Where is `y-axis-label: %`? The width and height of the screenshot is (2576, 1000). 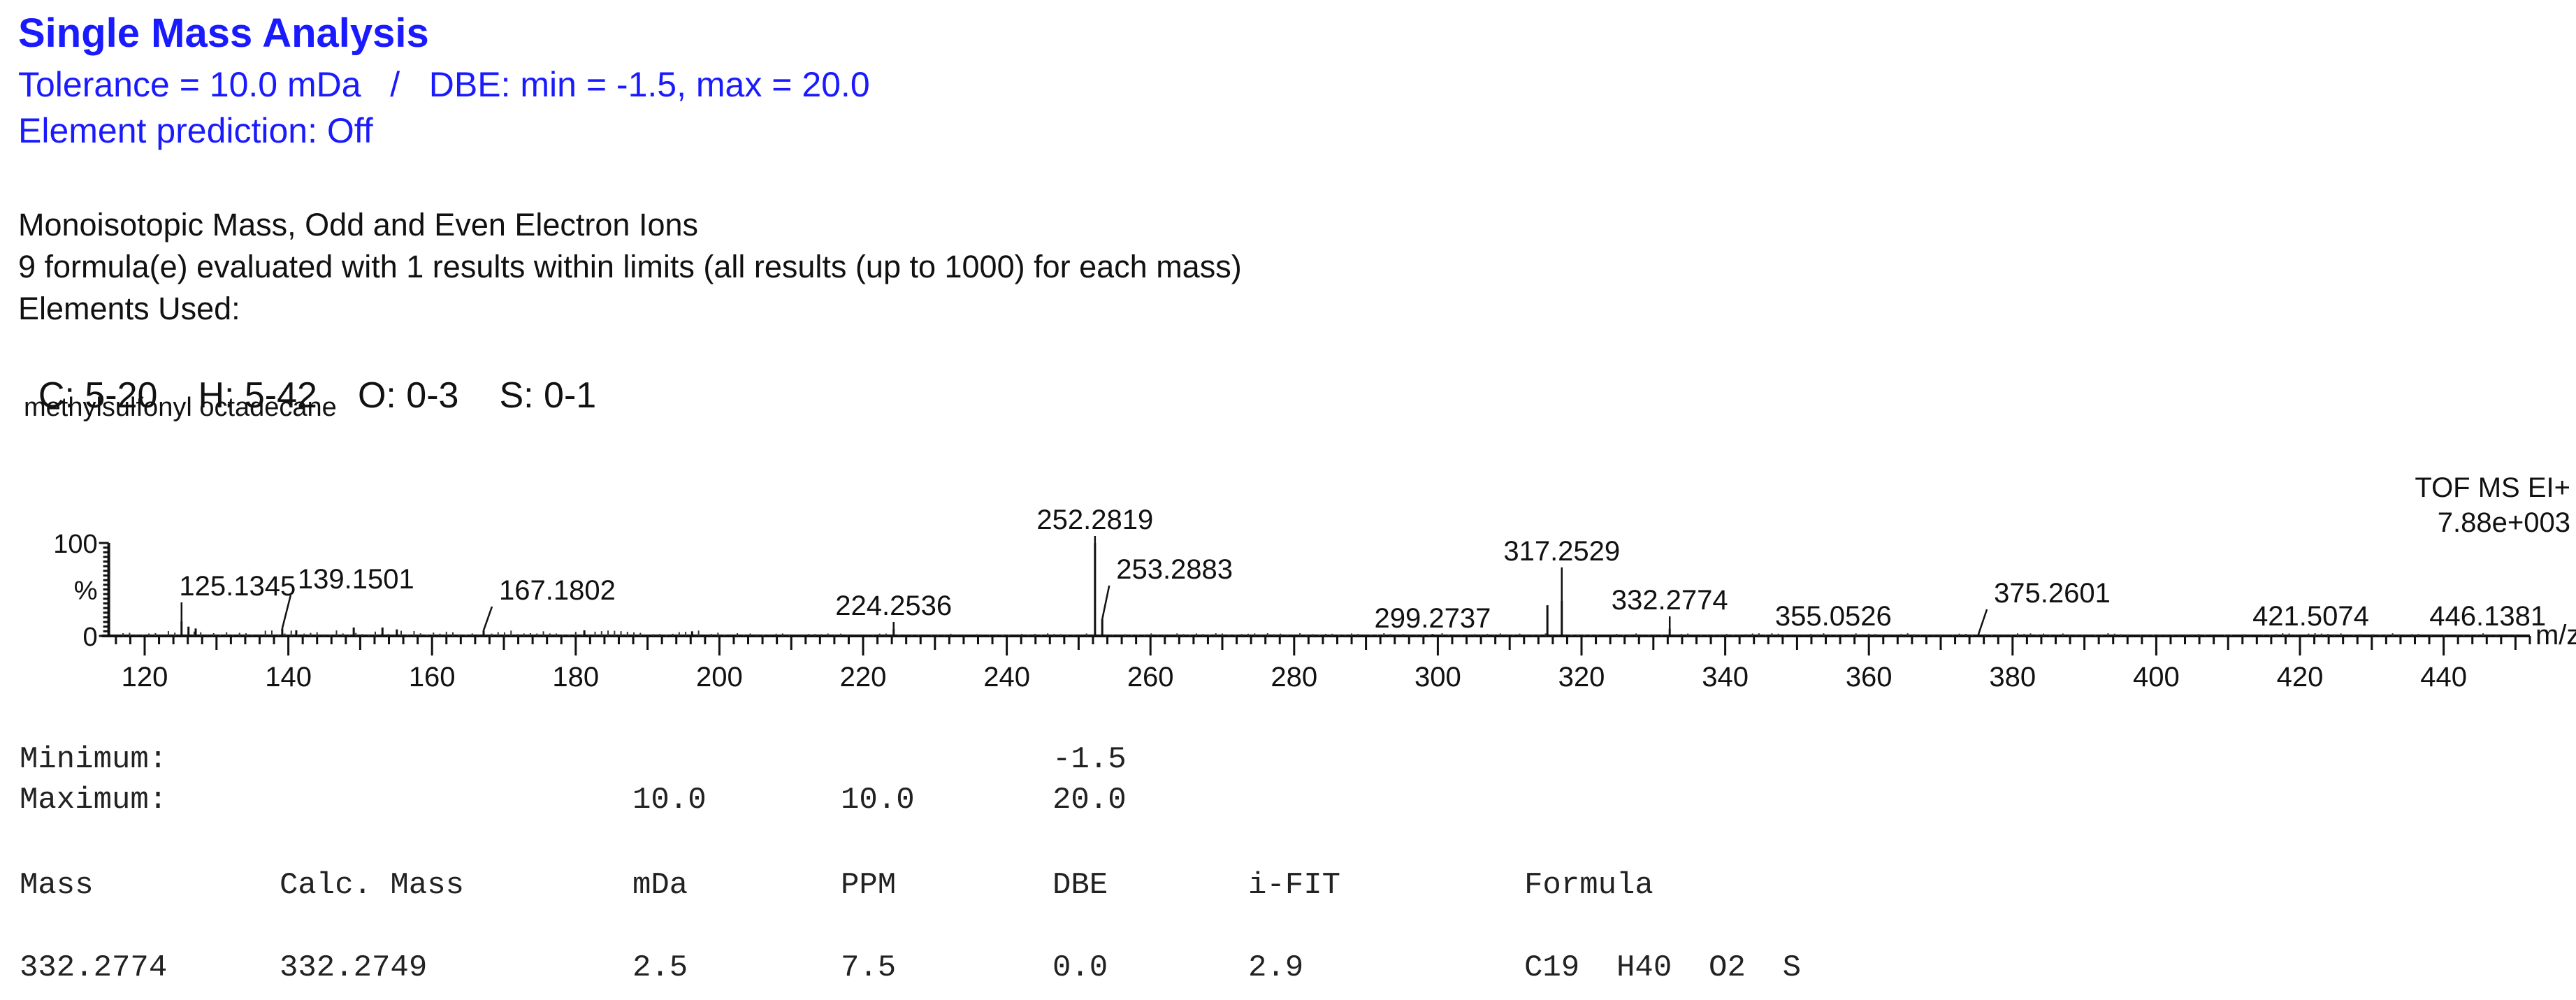
y-axis-label: % is located at coordinates (86, 591).